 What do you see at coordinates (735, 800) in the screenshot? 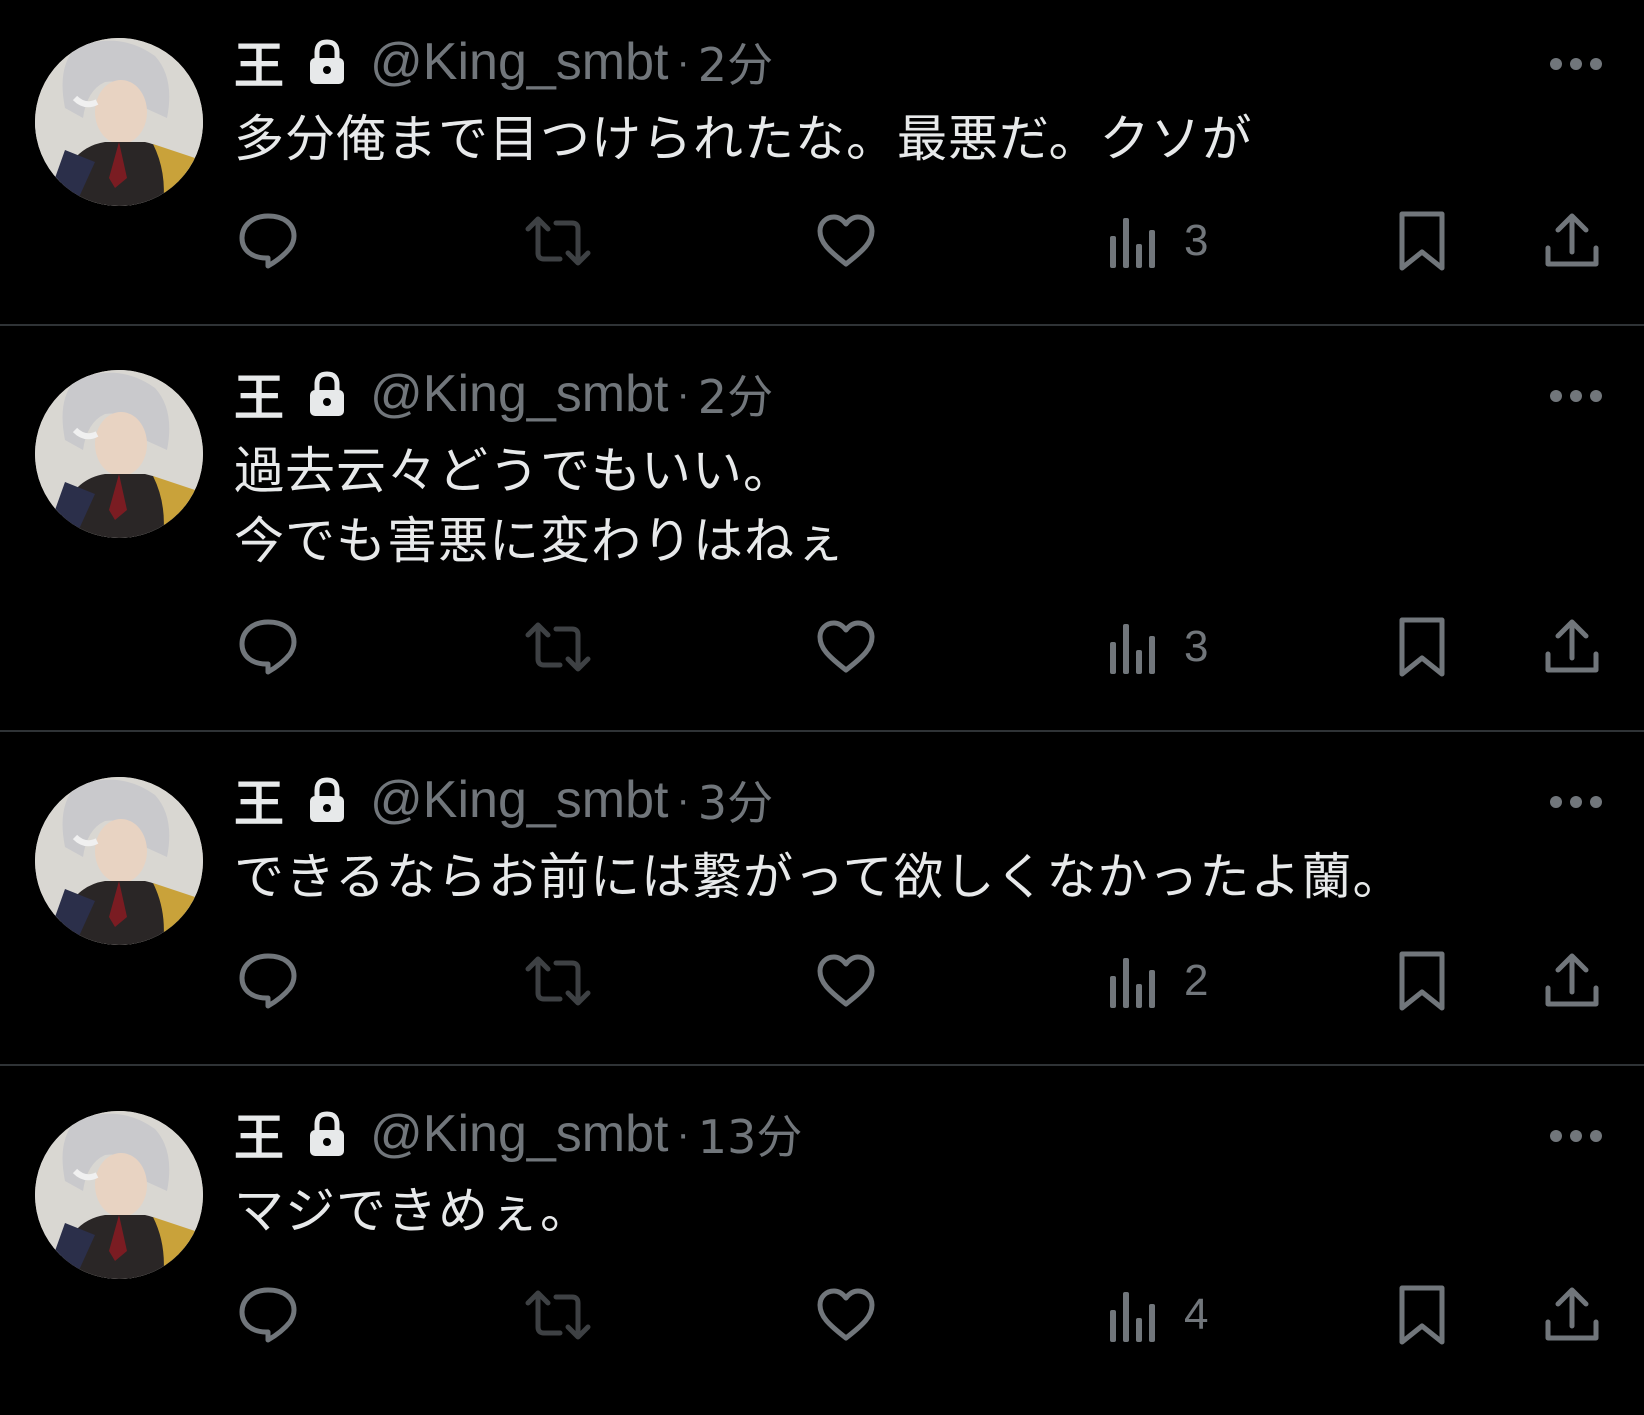
I see `timestamp: 3分` at bounding box center [735, 800].